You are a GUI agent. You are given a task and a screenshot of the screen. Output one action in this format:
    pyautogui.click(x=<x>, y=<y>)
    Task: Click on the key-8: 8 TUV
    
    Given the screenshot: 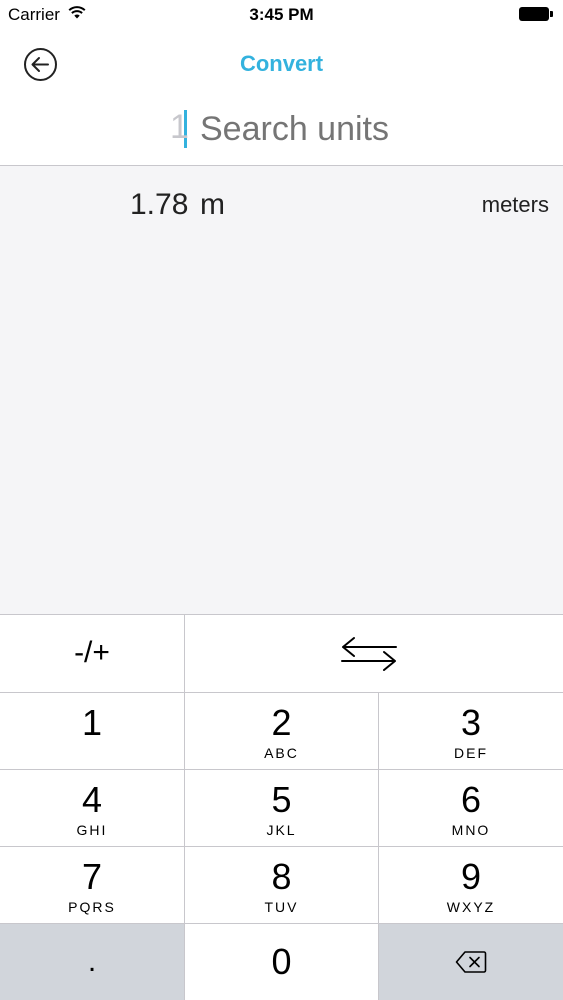 What is the action you would take?
    pyautogui.click(x=281, y=885)
    